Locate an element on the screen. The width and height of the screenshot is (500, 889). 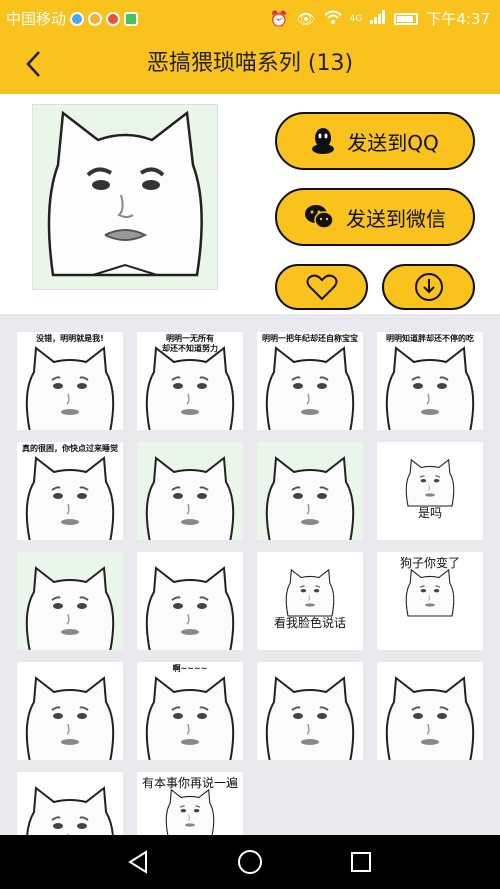
send-to-wechat-label: 发送到微信 is located at coordinates (396, 218).